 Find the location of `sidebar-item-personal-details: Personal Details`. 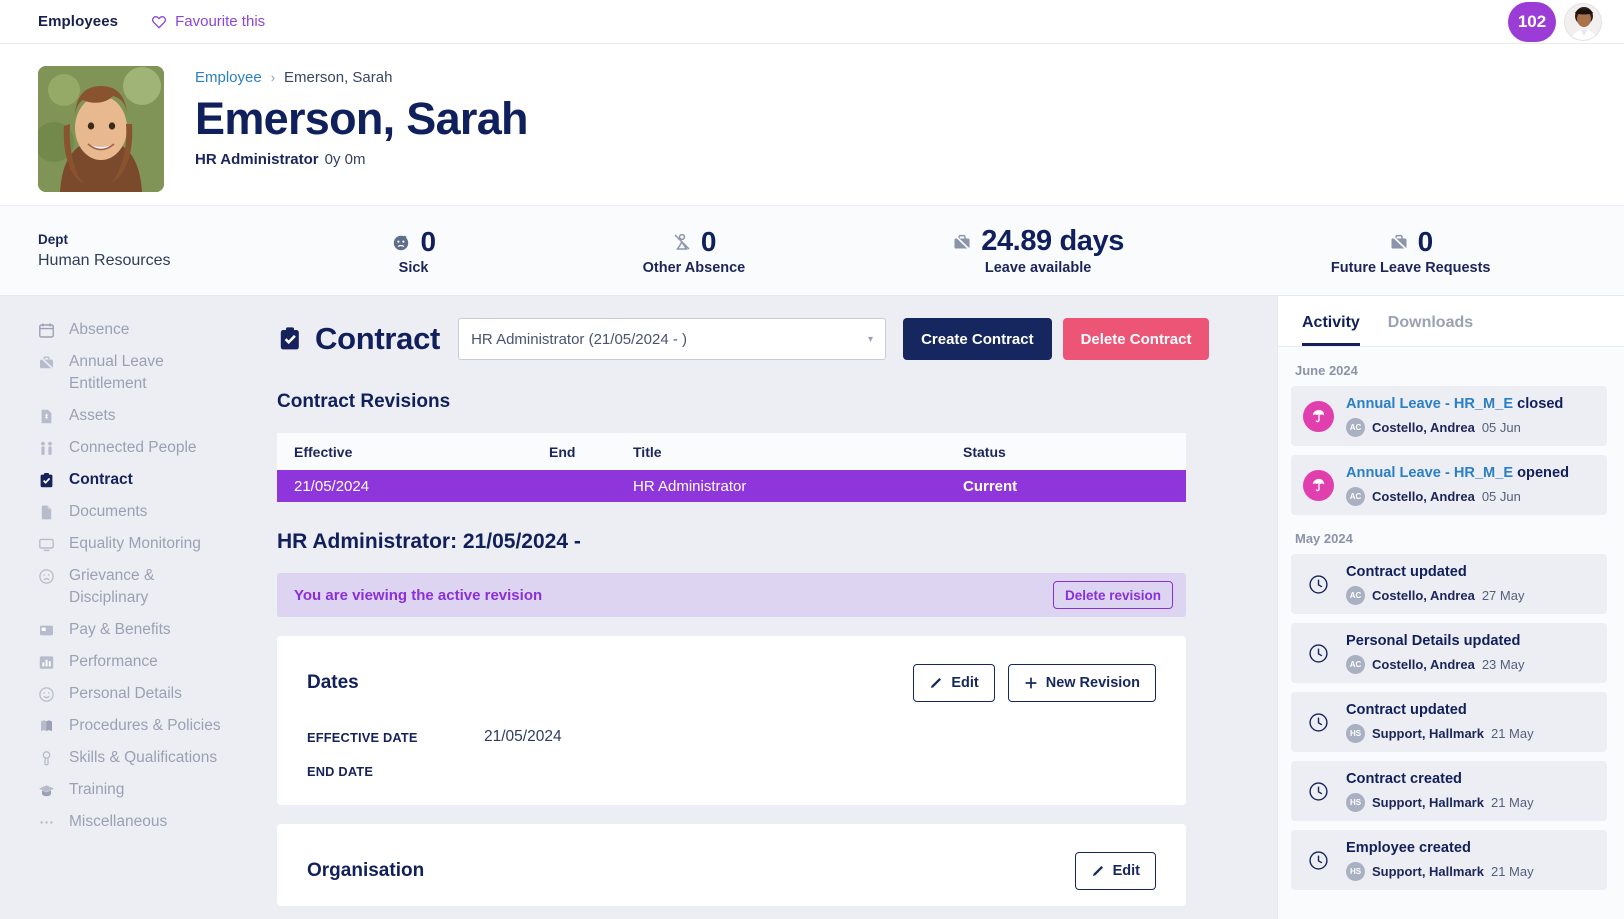

sidebar-item-personal-details: Personal Details is located at coordinates (157, 694).